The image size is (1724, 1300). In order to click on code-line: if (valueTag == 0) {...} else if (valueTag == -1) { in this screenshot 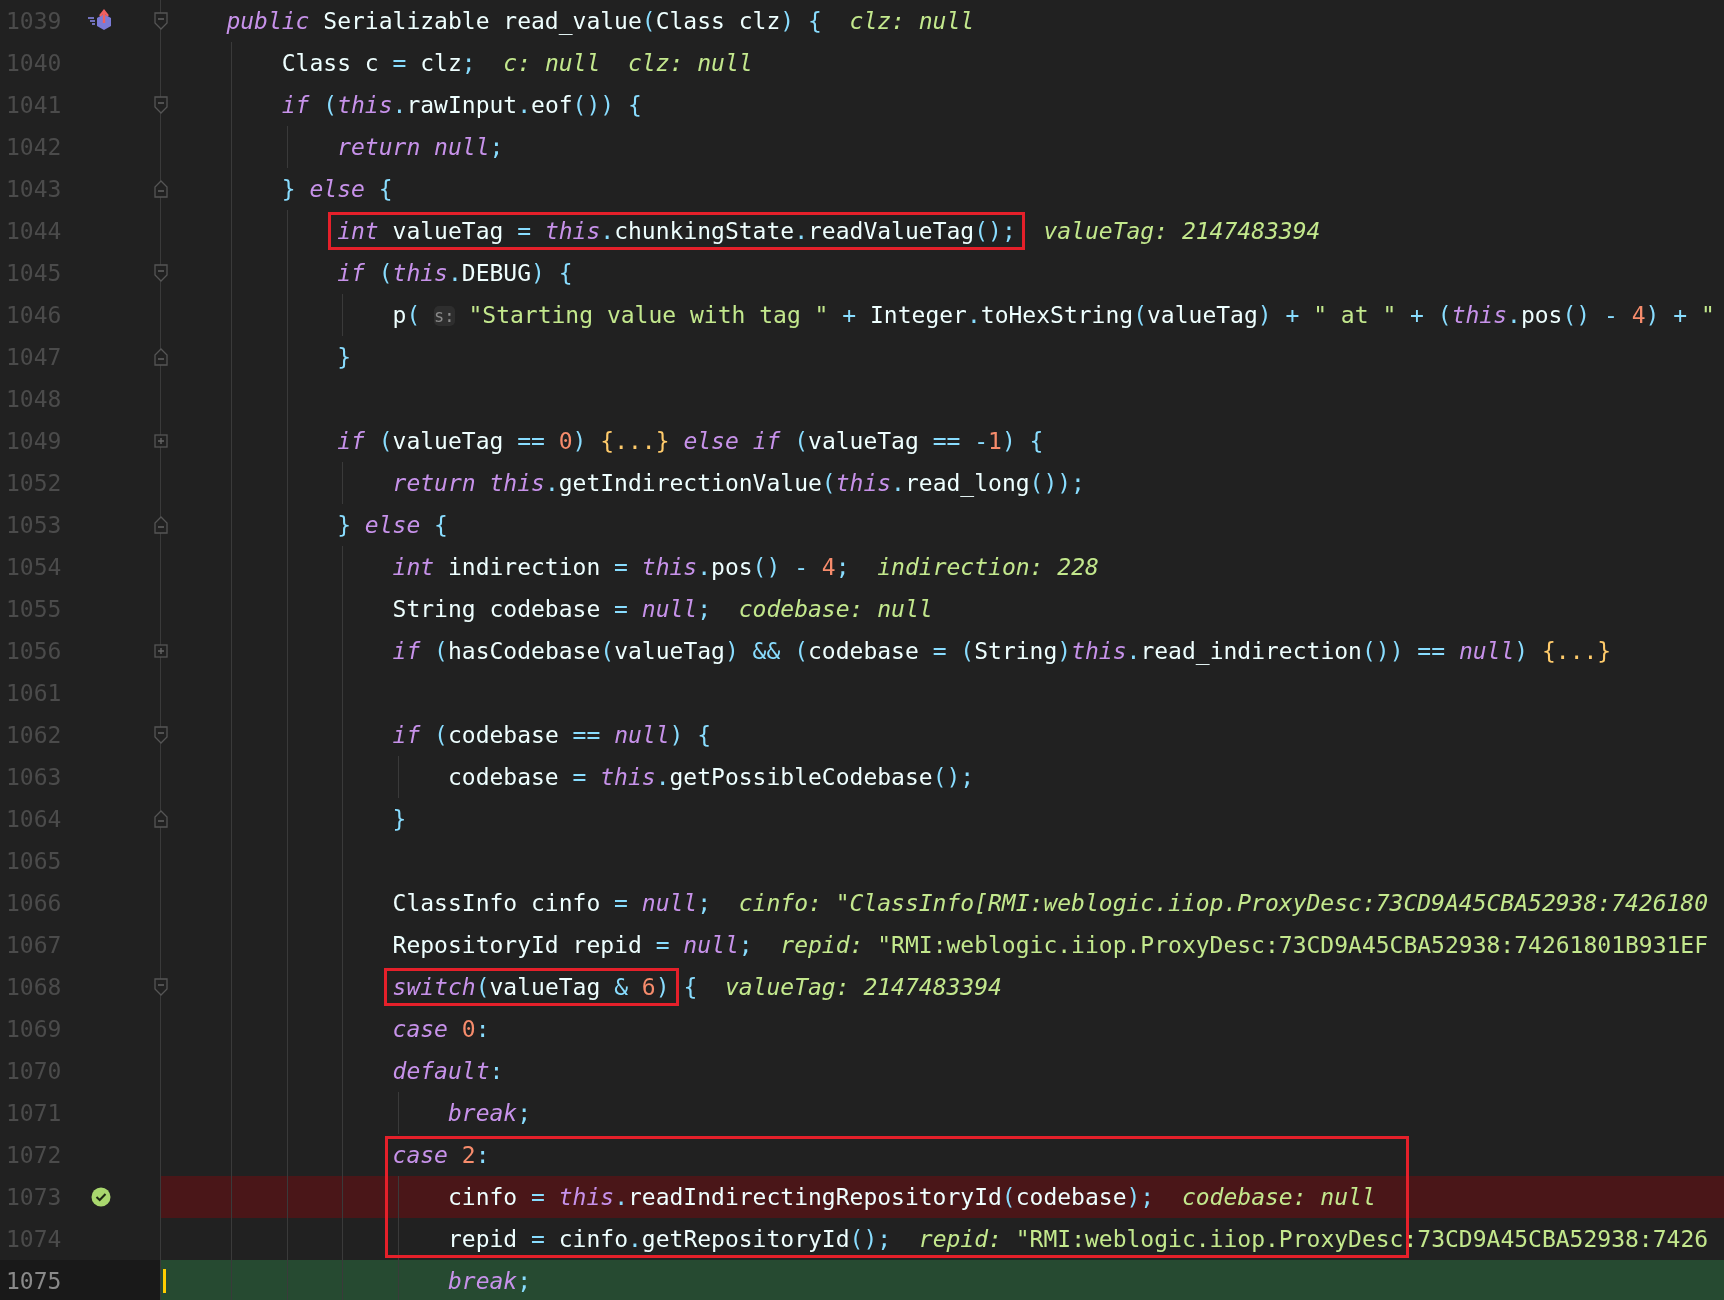, I will do `click(690, 441)`.